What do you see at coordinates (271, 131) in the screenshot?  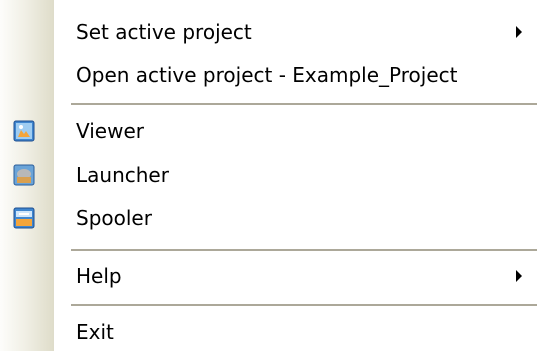 I see `menu-item-viewer: Viewer` at bounding box center [271, 131].